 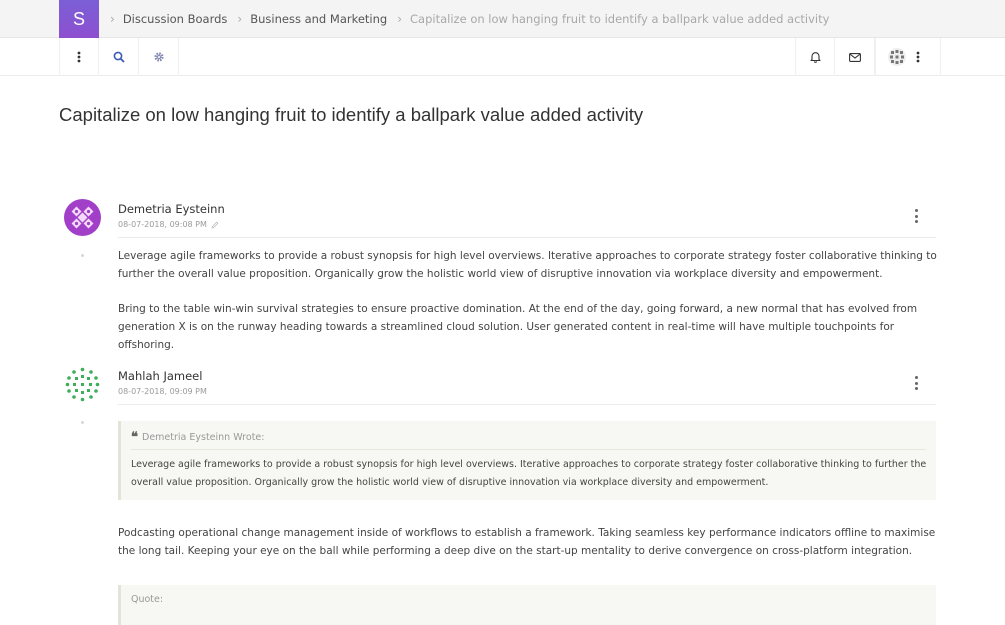 I want to click on settings-button, so click(x=159, y=57).